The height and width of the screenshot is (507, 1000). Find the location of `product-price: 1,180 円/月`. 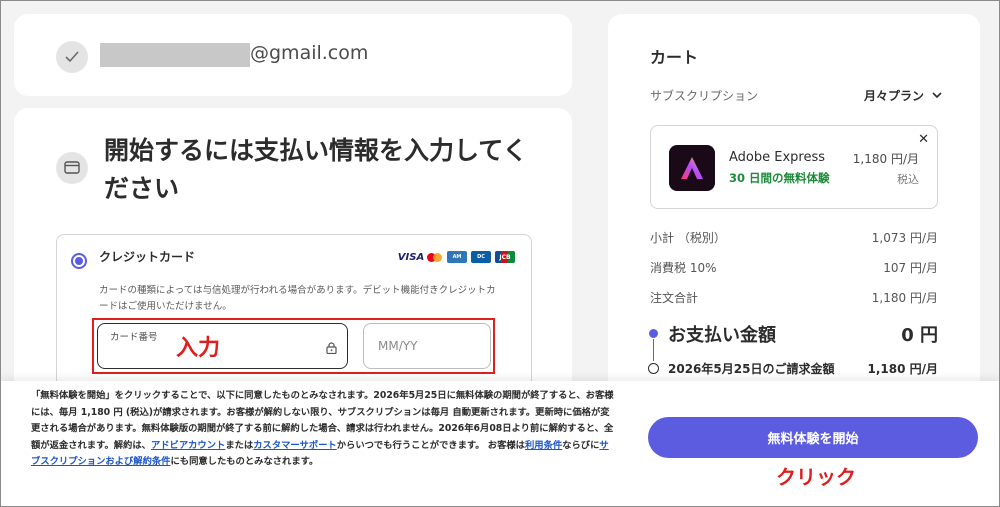

product-price: 1,180 円/月 is located at coordinates (885, 159).